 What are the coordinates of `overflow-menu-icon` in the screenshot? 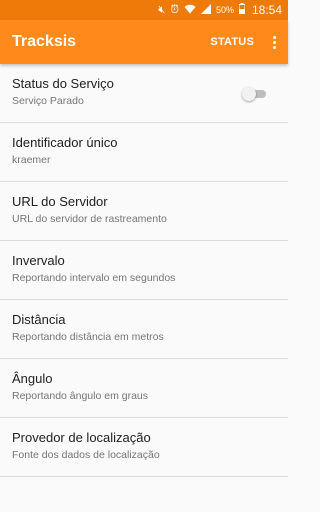 It's located at (274, 42).